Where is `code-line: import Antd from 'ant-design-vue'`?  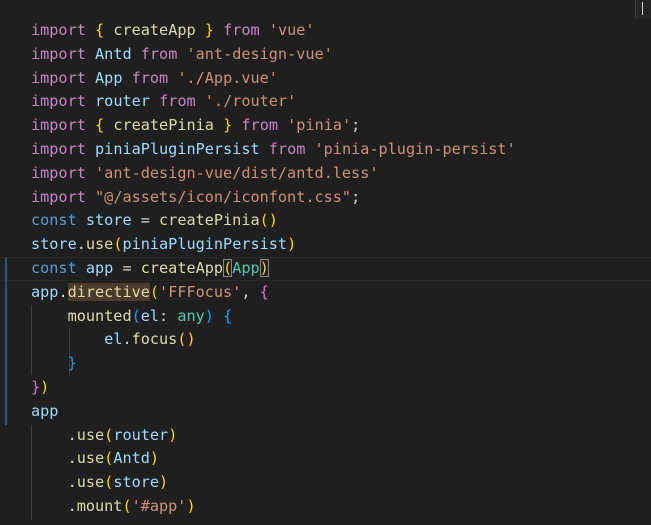 code-line: import Antd from 'ant-design-vue' is located at coordinates (273, 55).